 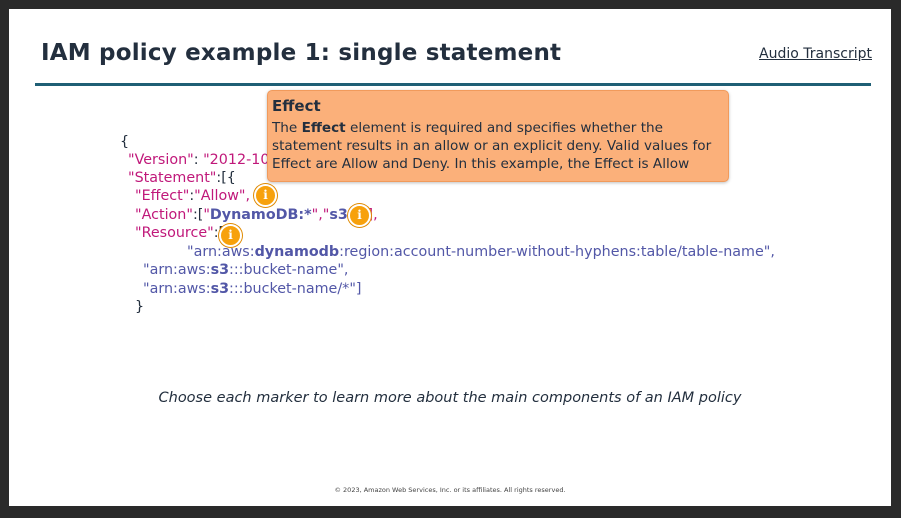 I want to click on action-sep: :[, so click(x=198, y=215).